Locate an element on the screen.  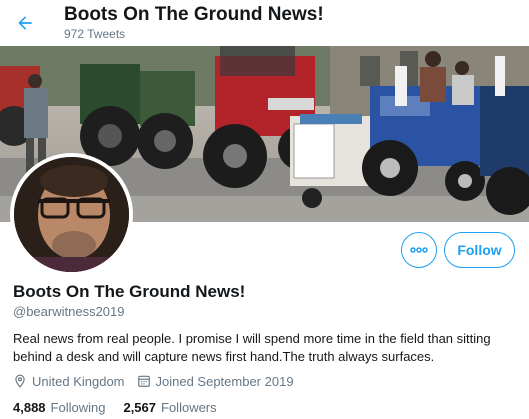
profile-meta: United Kingdom Joined September 2019 is located at coordinates (159, 381).